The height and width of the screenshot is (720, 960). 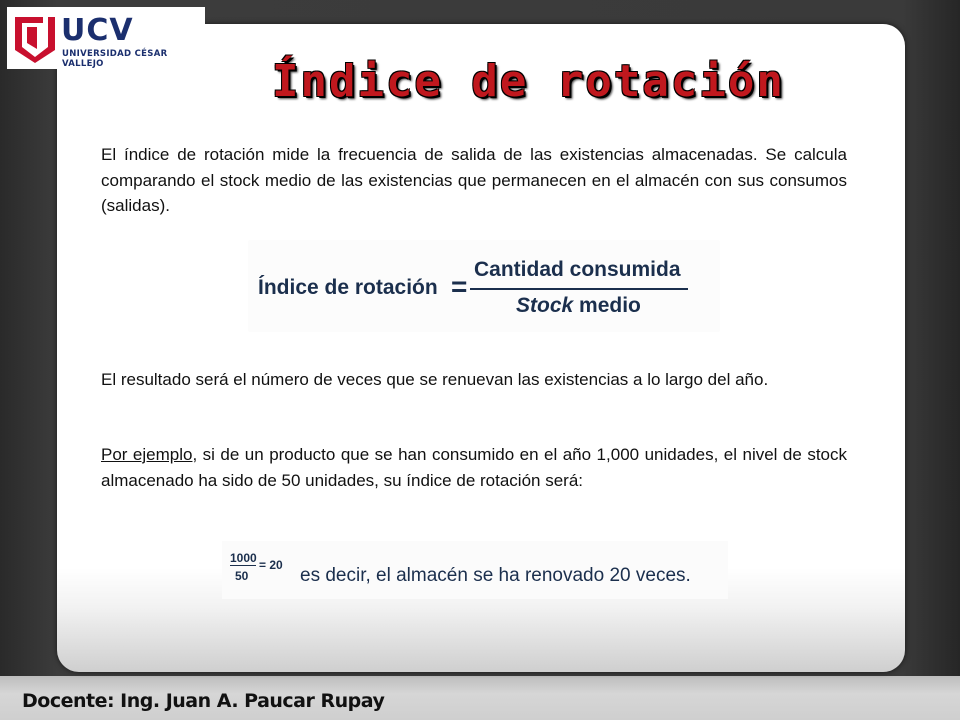 I want to click on example-numerator: 1000, so click(x=243, y=558).